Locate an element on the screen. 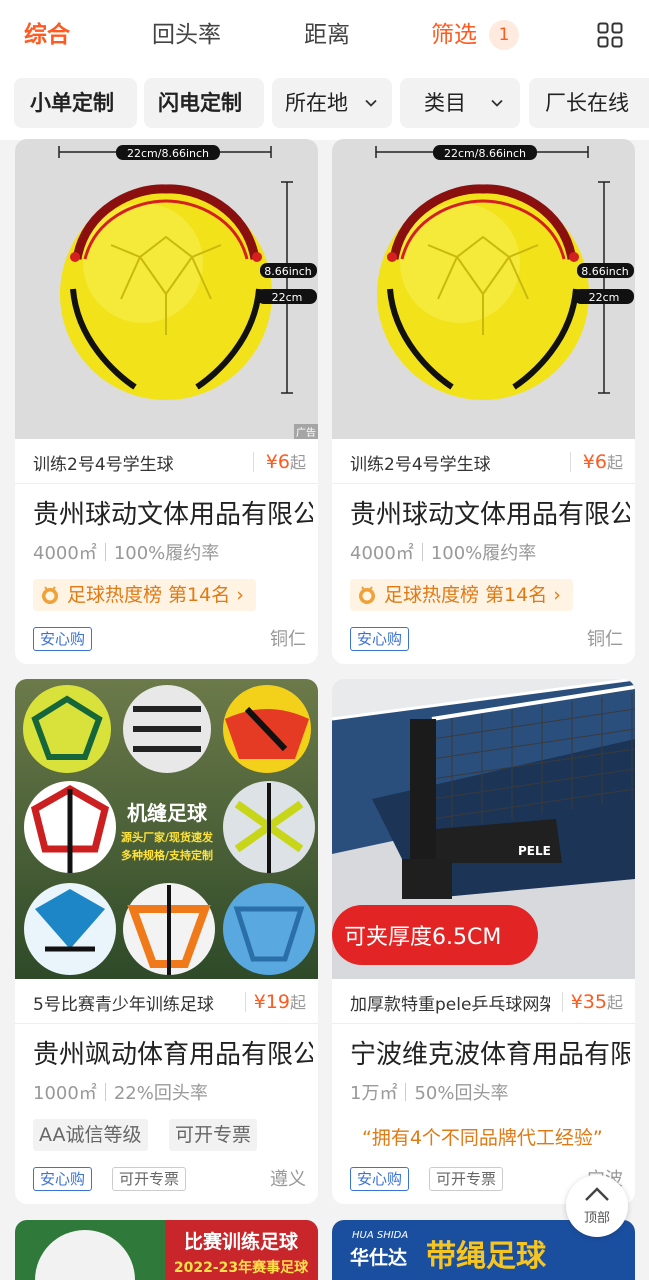 The image size is (649, 1280). company-stats: 1万㎡ 50%回头率 is located at coordinates (429, 1092).